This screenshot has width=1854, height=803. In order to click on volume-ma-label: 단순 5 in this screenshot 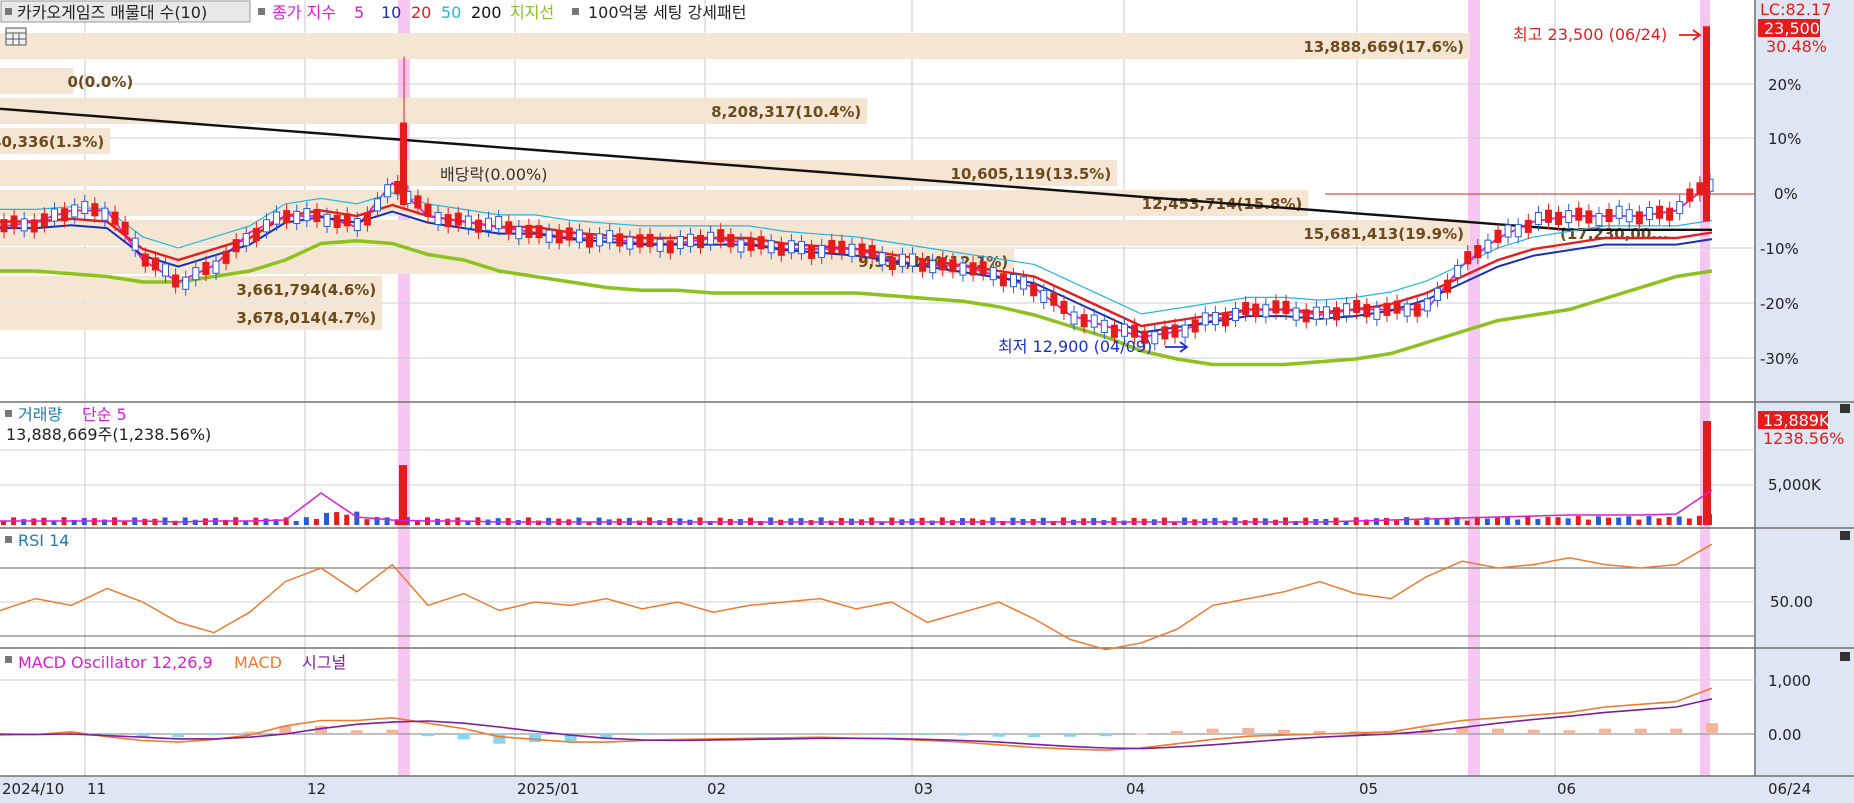, I will do `click(104, 414)`.